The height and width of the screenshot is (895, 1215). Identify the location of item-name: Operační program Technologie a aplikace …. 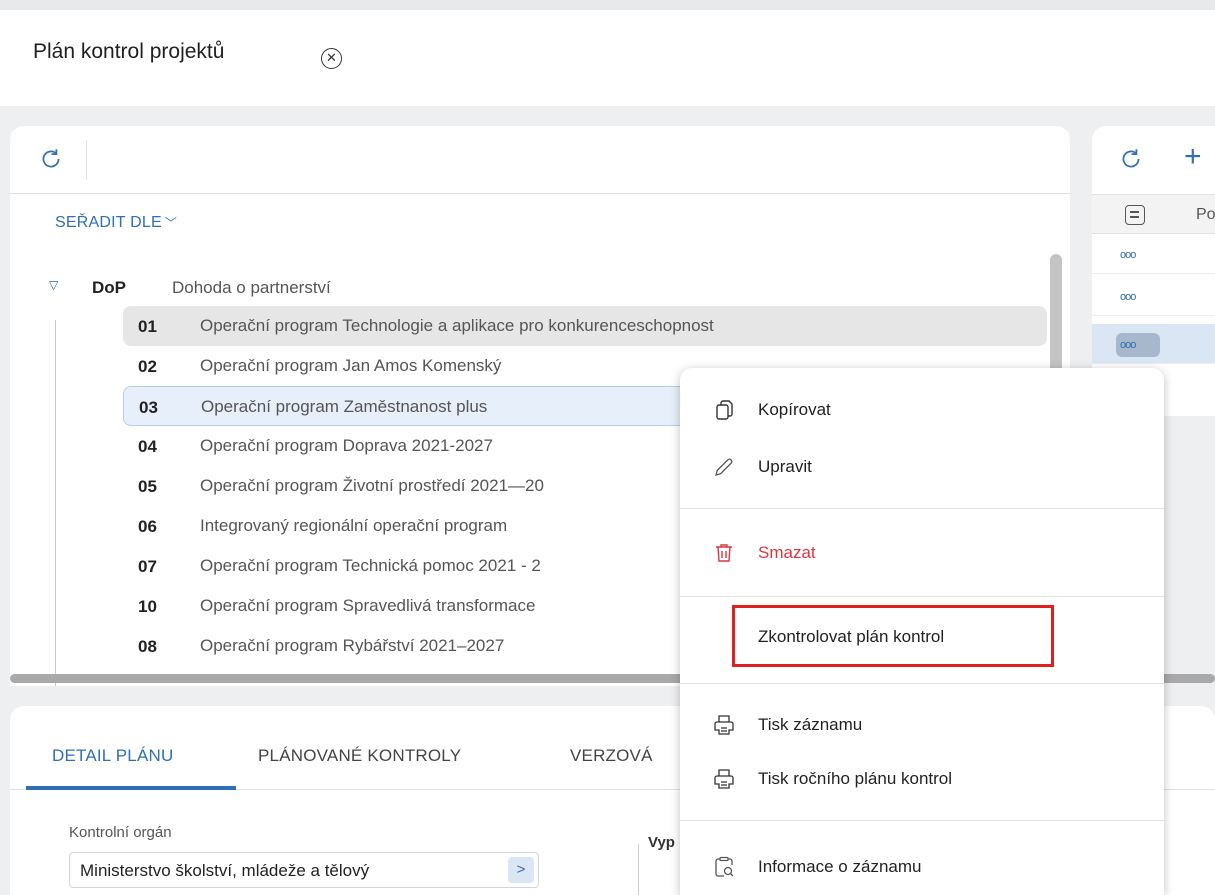
(457, 325).